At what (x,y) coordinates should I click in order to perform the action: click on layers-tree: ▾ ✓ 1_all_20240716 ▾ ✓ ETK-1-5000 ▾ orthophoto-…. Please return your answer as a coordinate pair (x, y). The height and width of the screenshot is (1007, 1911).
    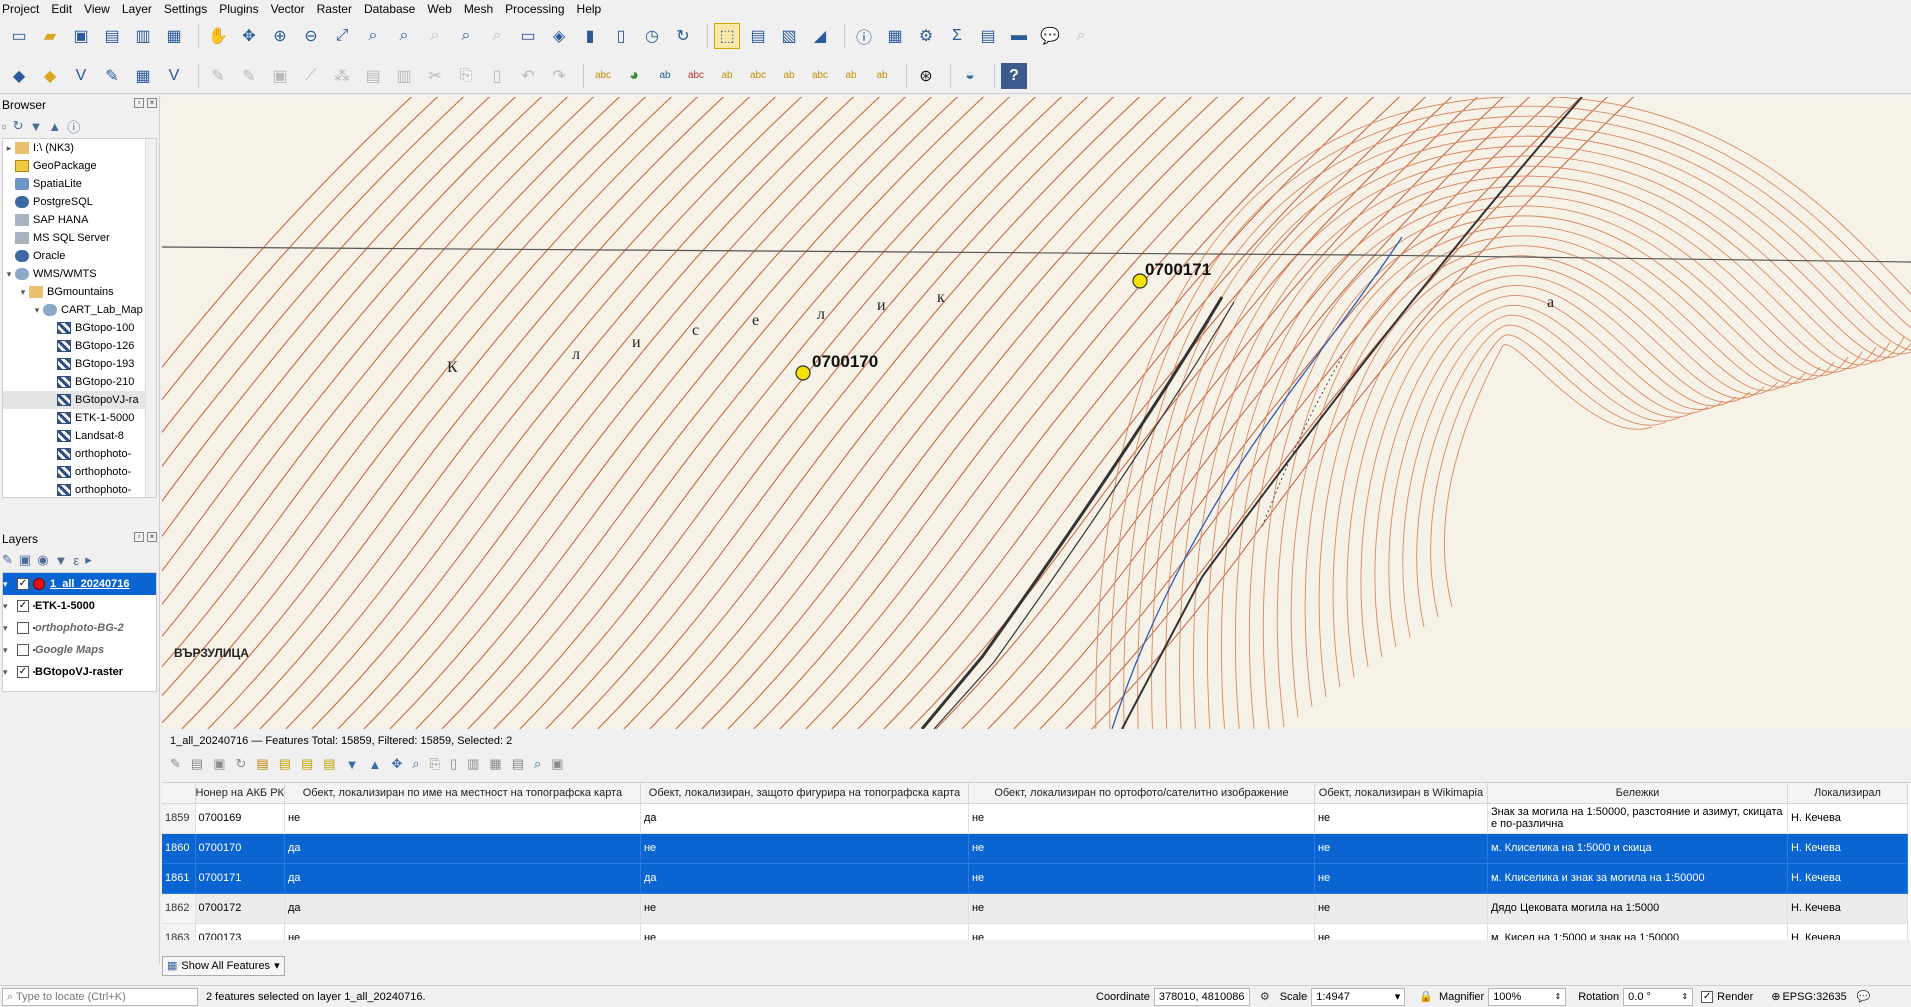
    Looking at the image, I should click on (79, 632).